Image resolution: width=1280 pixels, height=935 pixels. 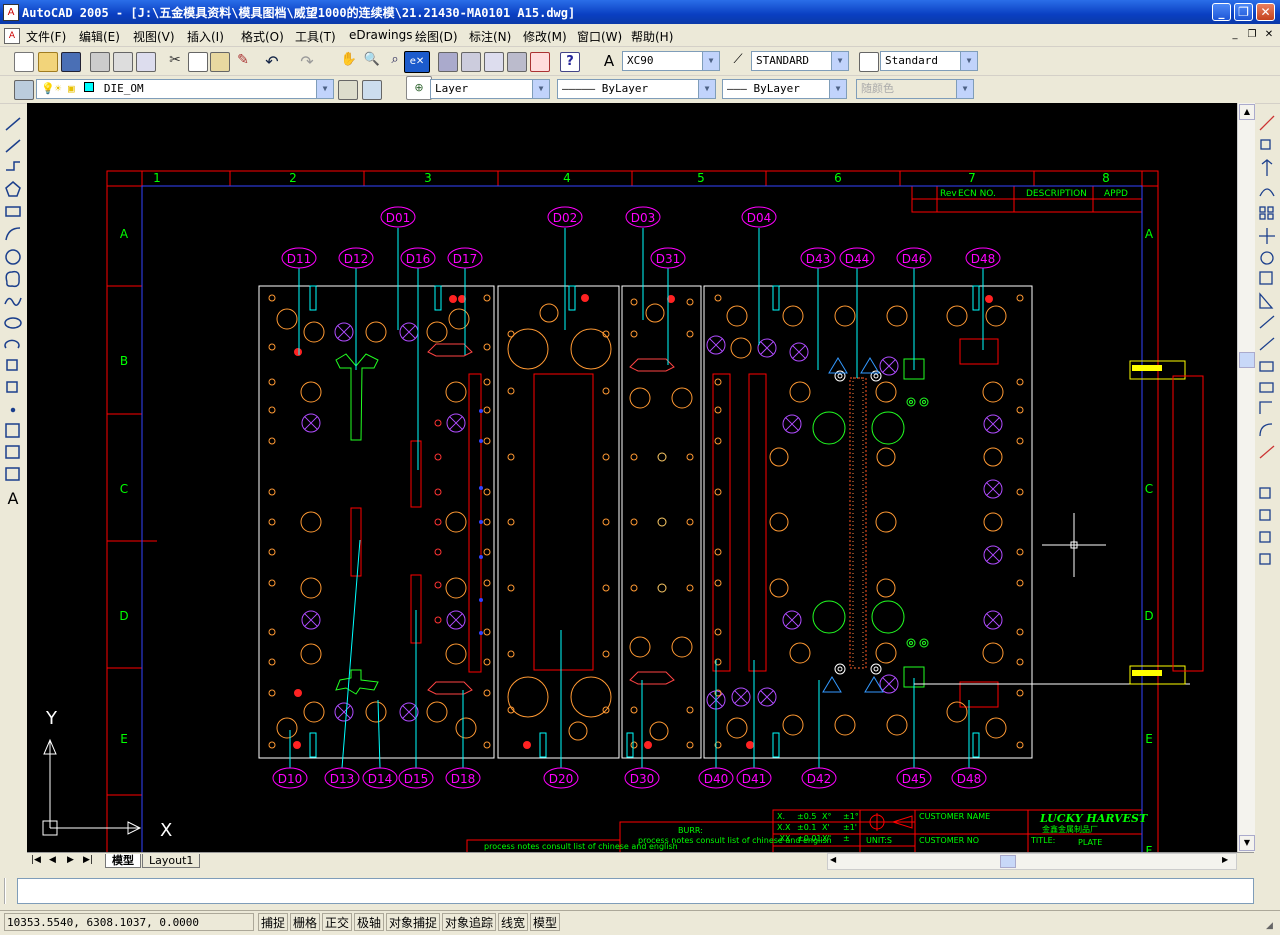 I want to click on edrawings-publish-icon: ⊕, so click(x=419, y=88).